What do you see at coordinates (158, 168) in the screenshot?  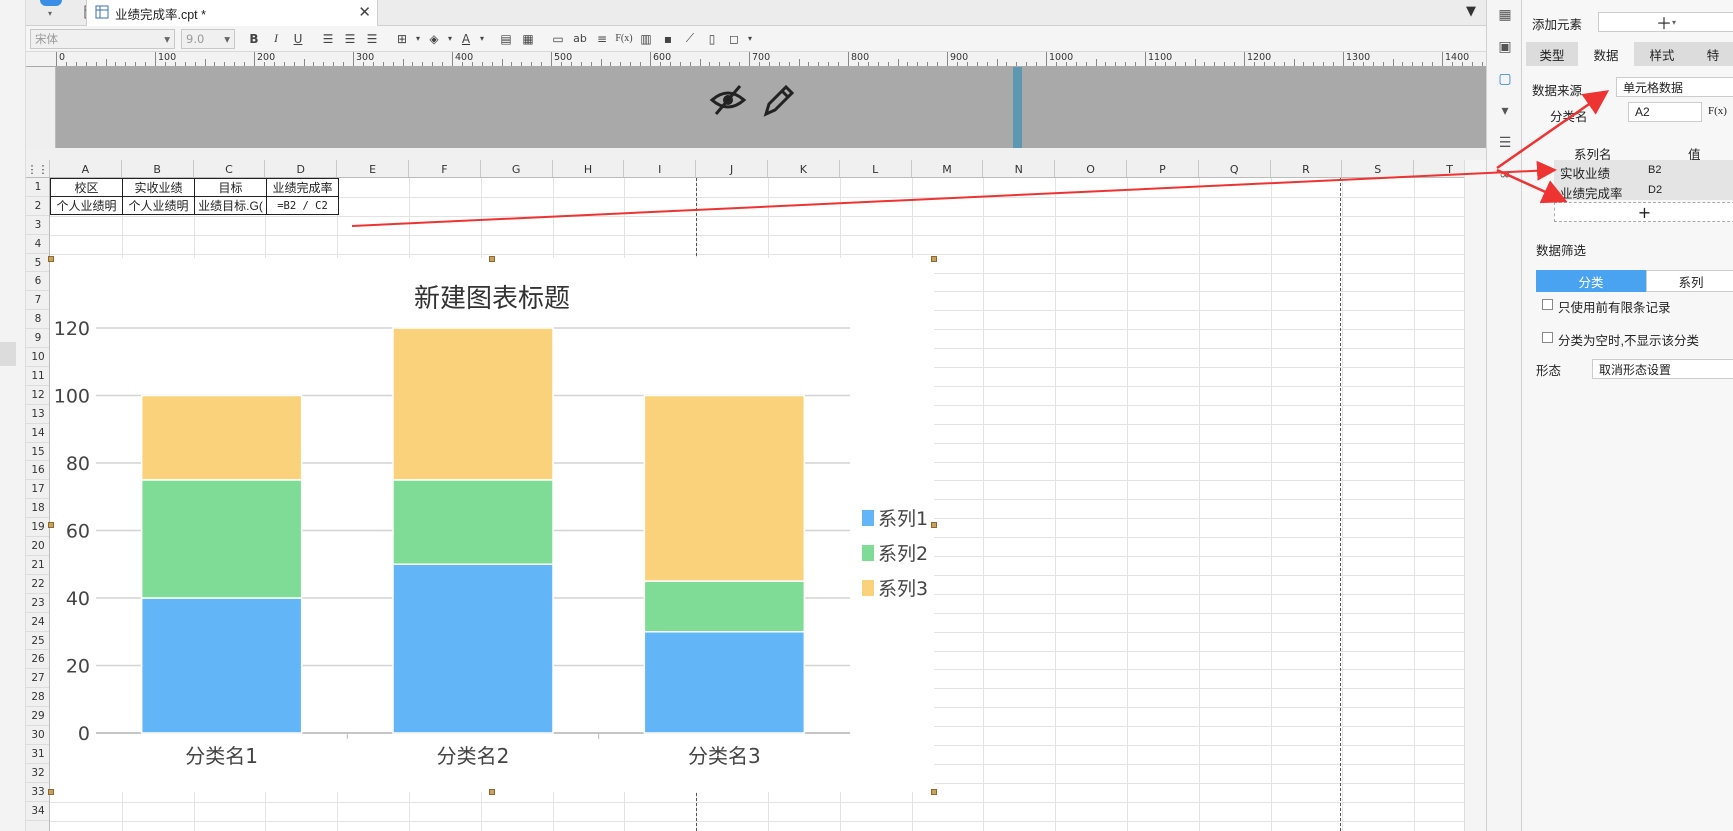 I see `column-header-b: B` at bounding box center [158, 168].